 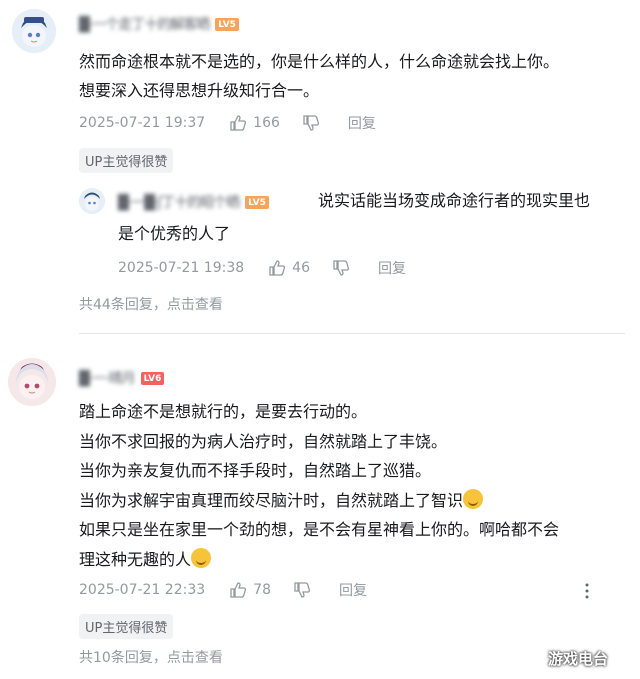 I want to click on divider, so click(x=352, y=333).